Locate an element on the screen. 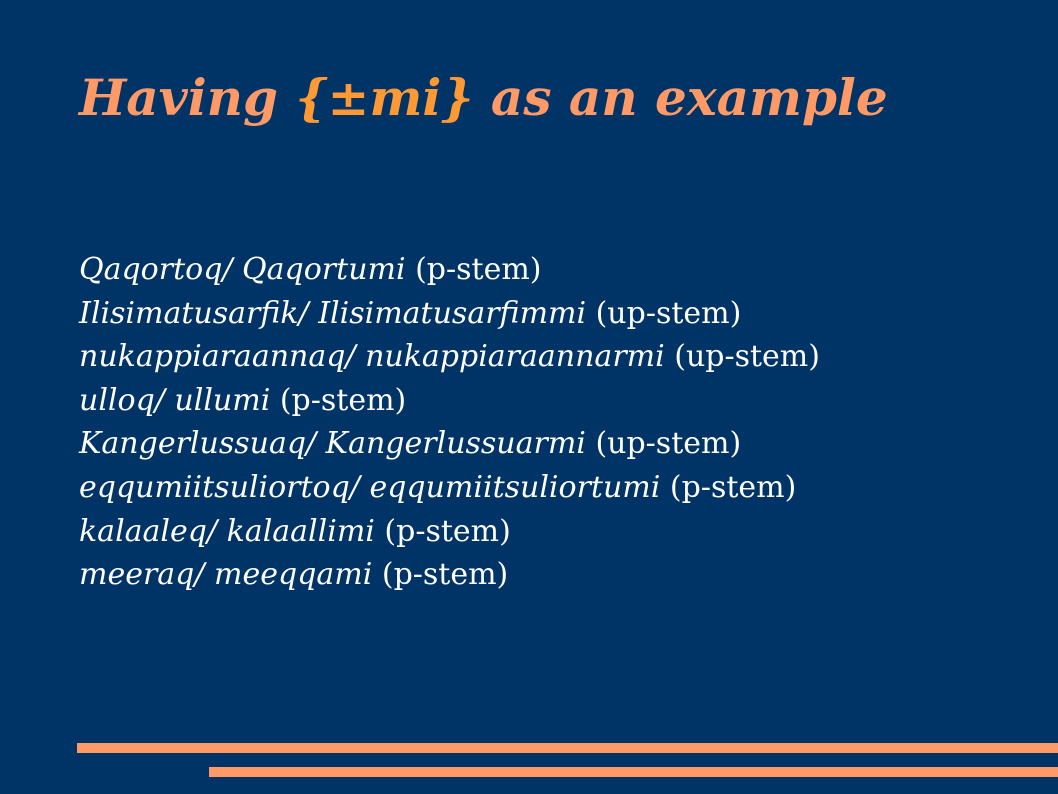 The width and height of the screenshot is (1058, 794). example-text: ulloq/ ullumi is located at coordinates (175, 400).